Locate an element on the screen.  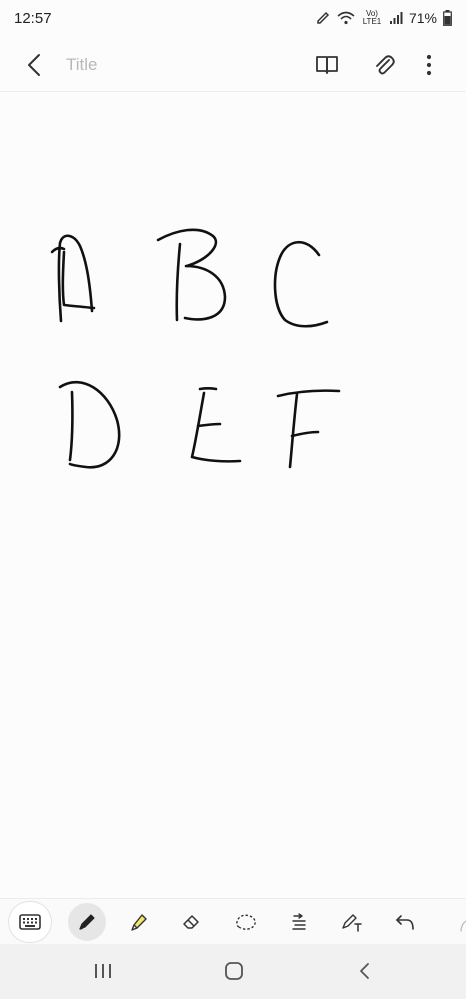
status-time: 12:57 is located at coordinates (33, 18).